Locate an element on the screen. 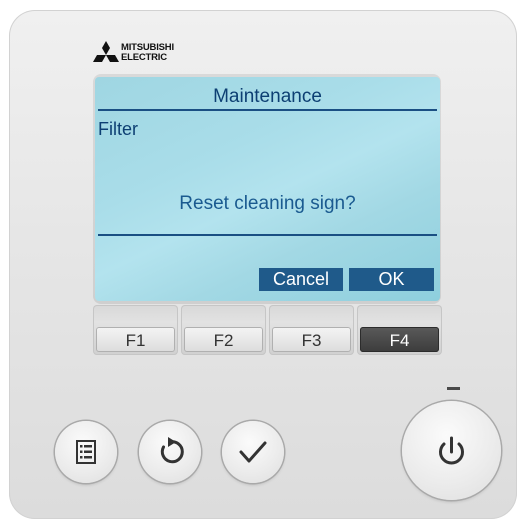  brand-name: MITSUBISHI ELECTRIC is located at coordinates (147, 52).